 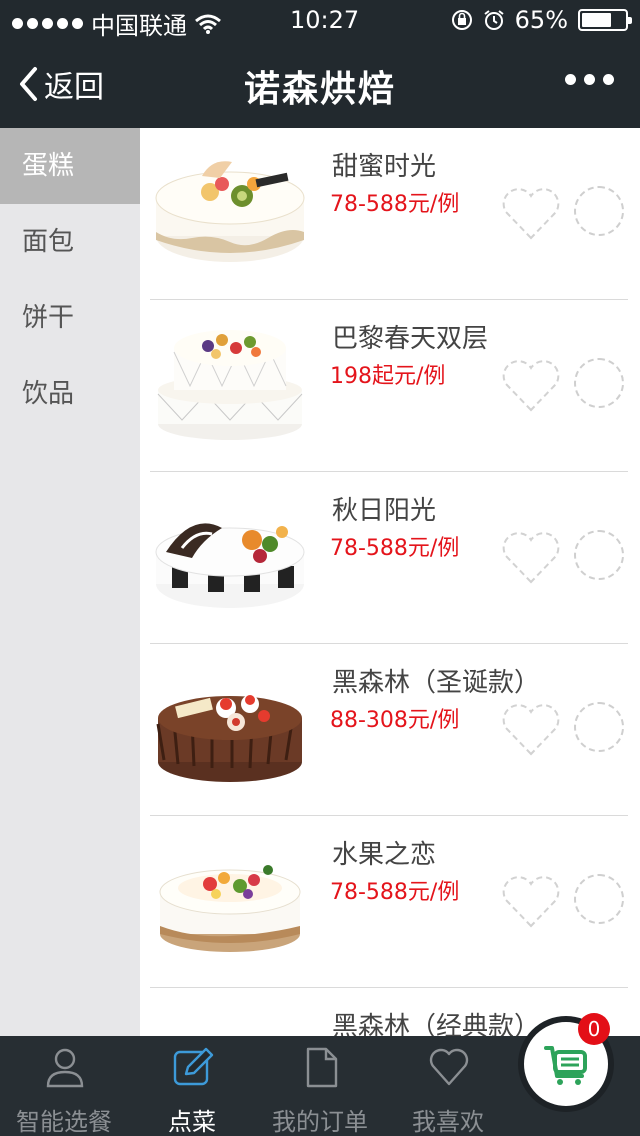 What do you see at coordinates (384, 511) in the screenshot?
I see `product-name: 秋日阳光` at bounding box center [384, 511].